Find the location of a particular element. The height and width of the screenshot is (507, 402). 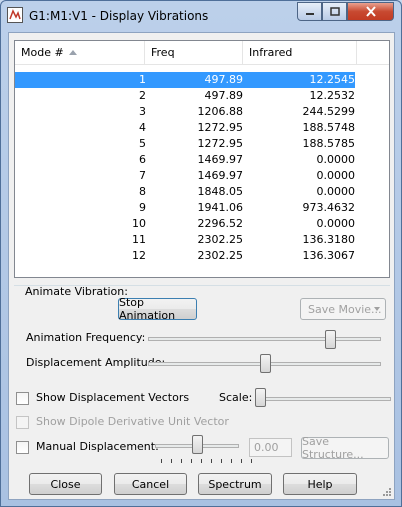

title-bar: G1:M1:V1 - Display Vibrations is located at coordinates (201, 16).